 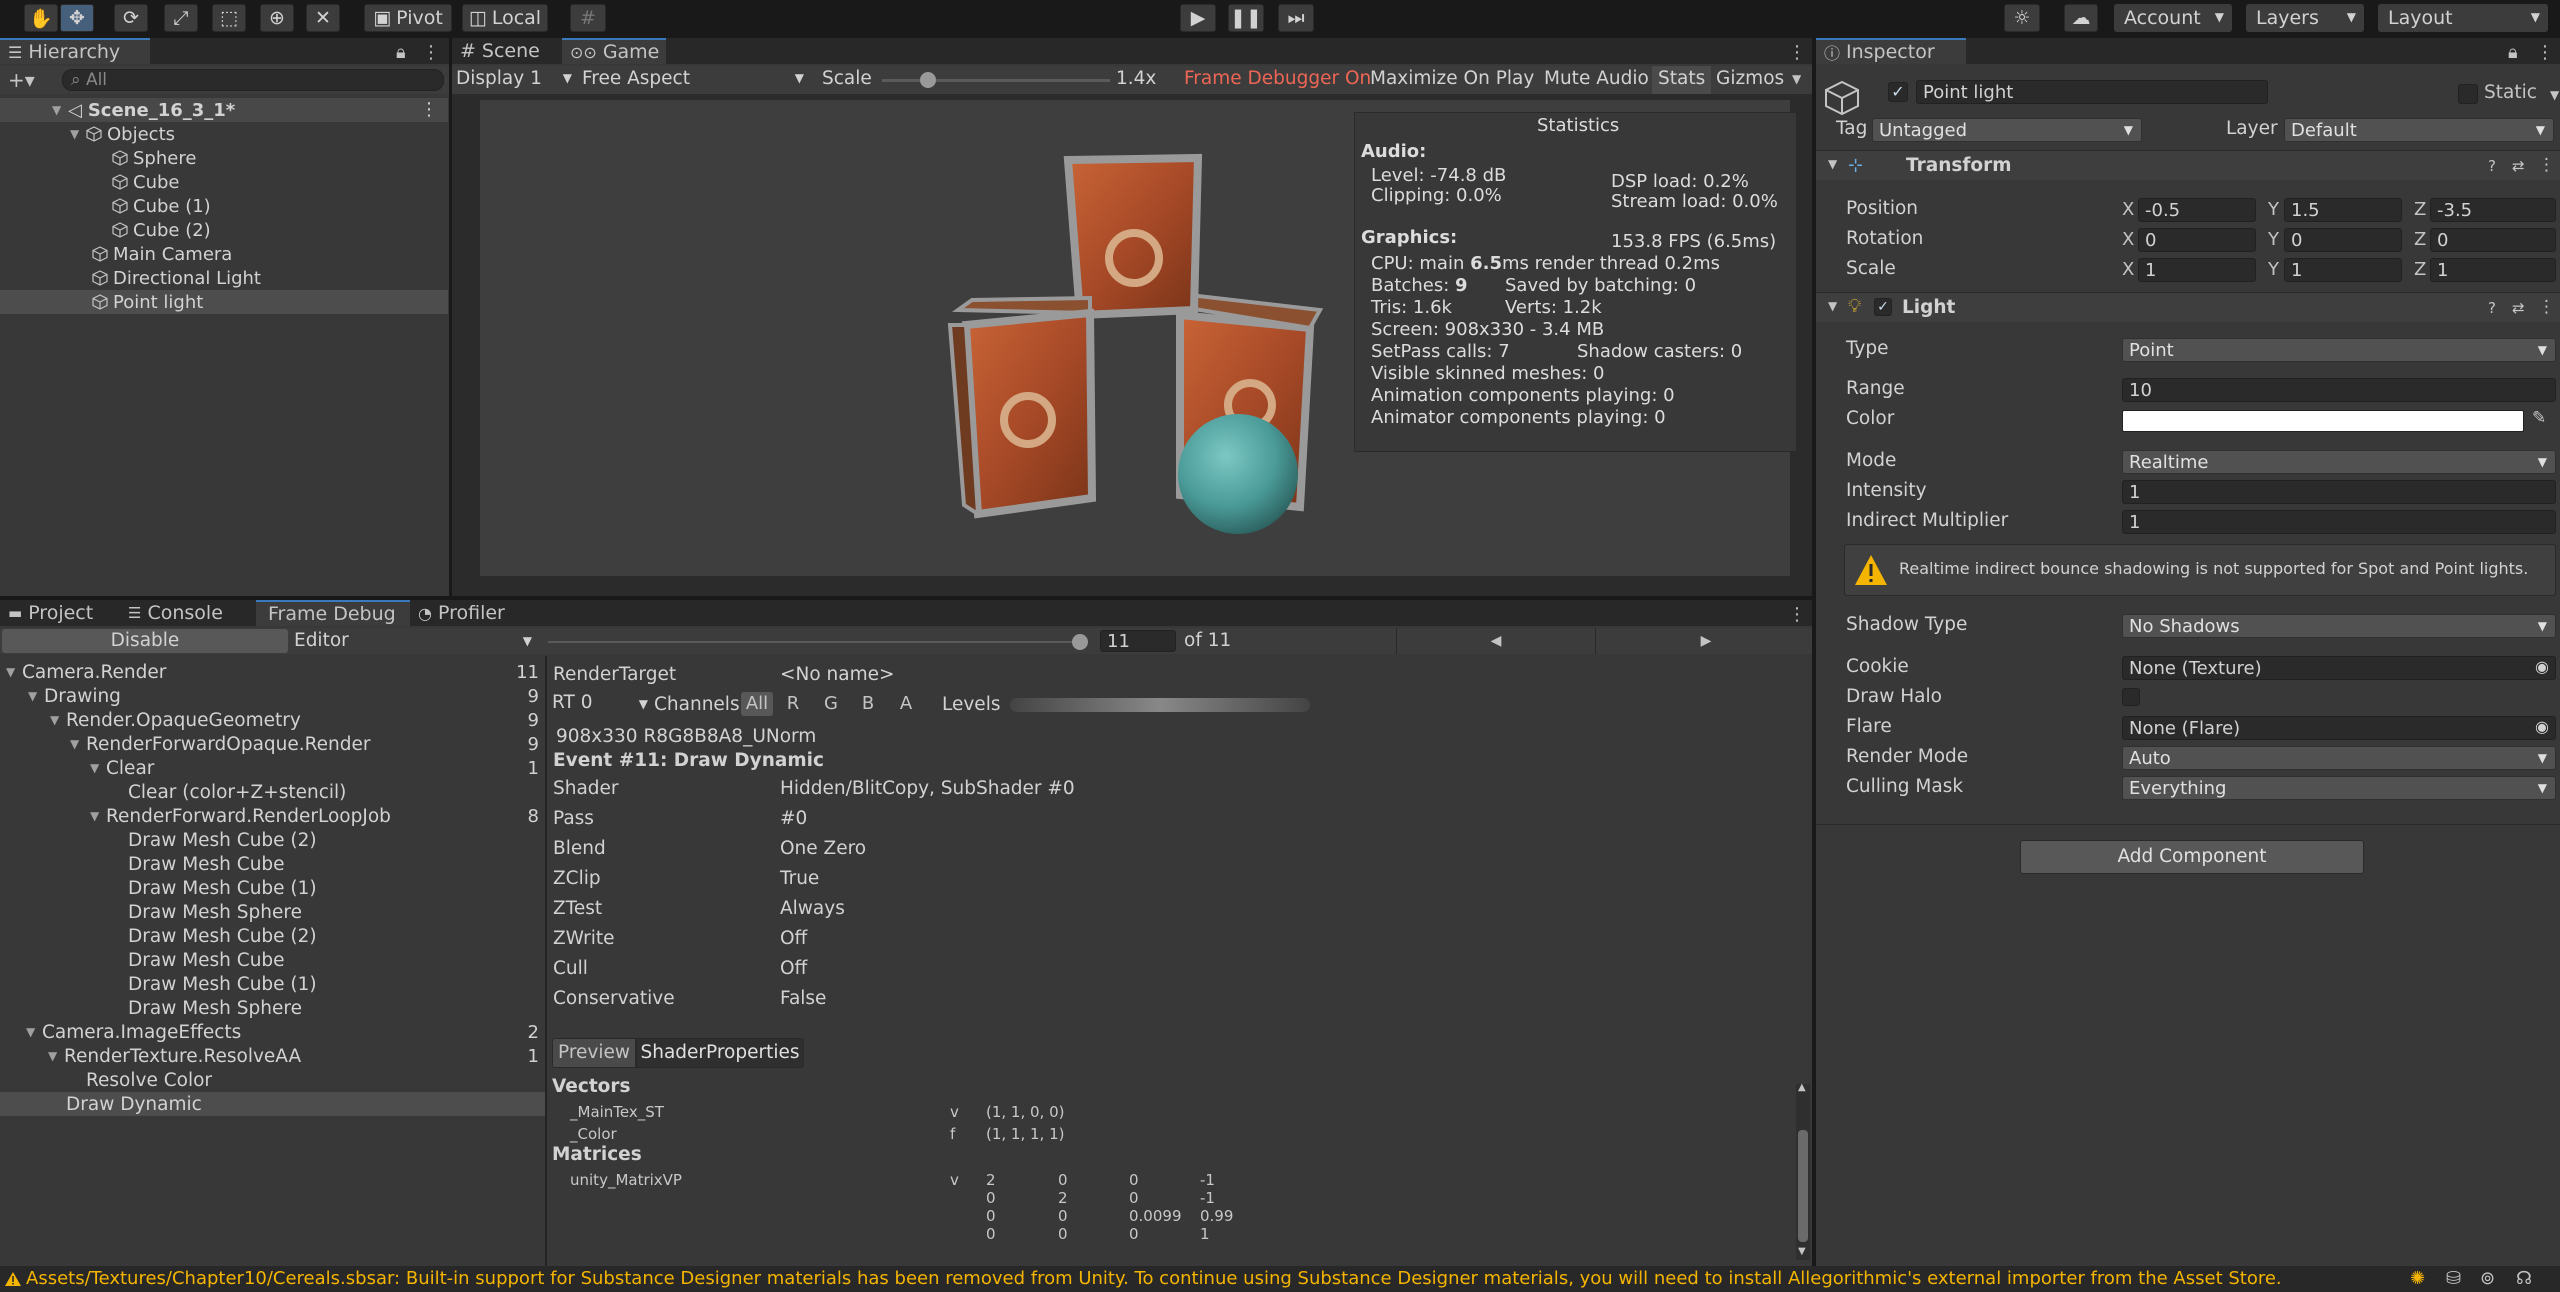 I want to click on intensity-field: 1, so click(x=2339, y=492).